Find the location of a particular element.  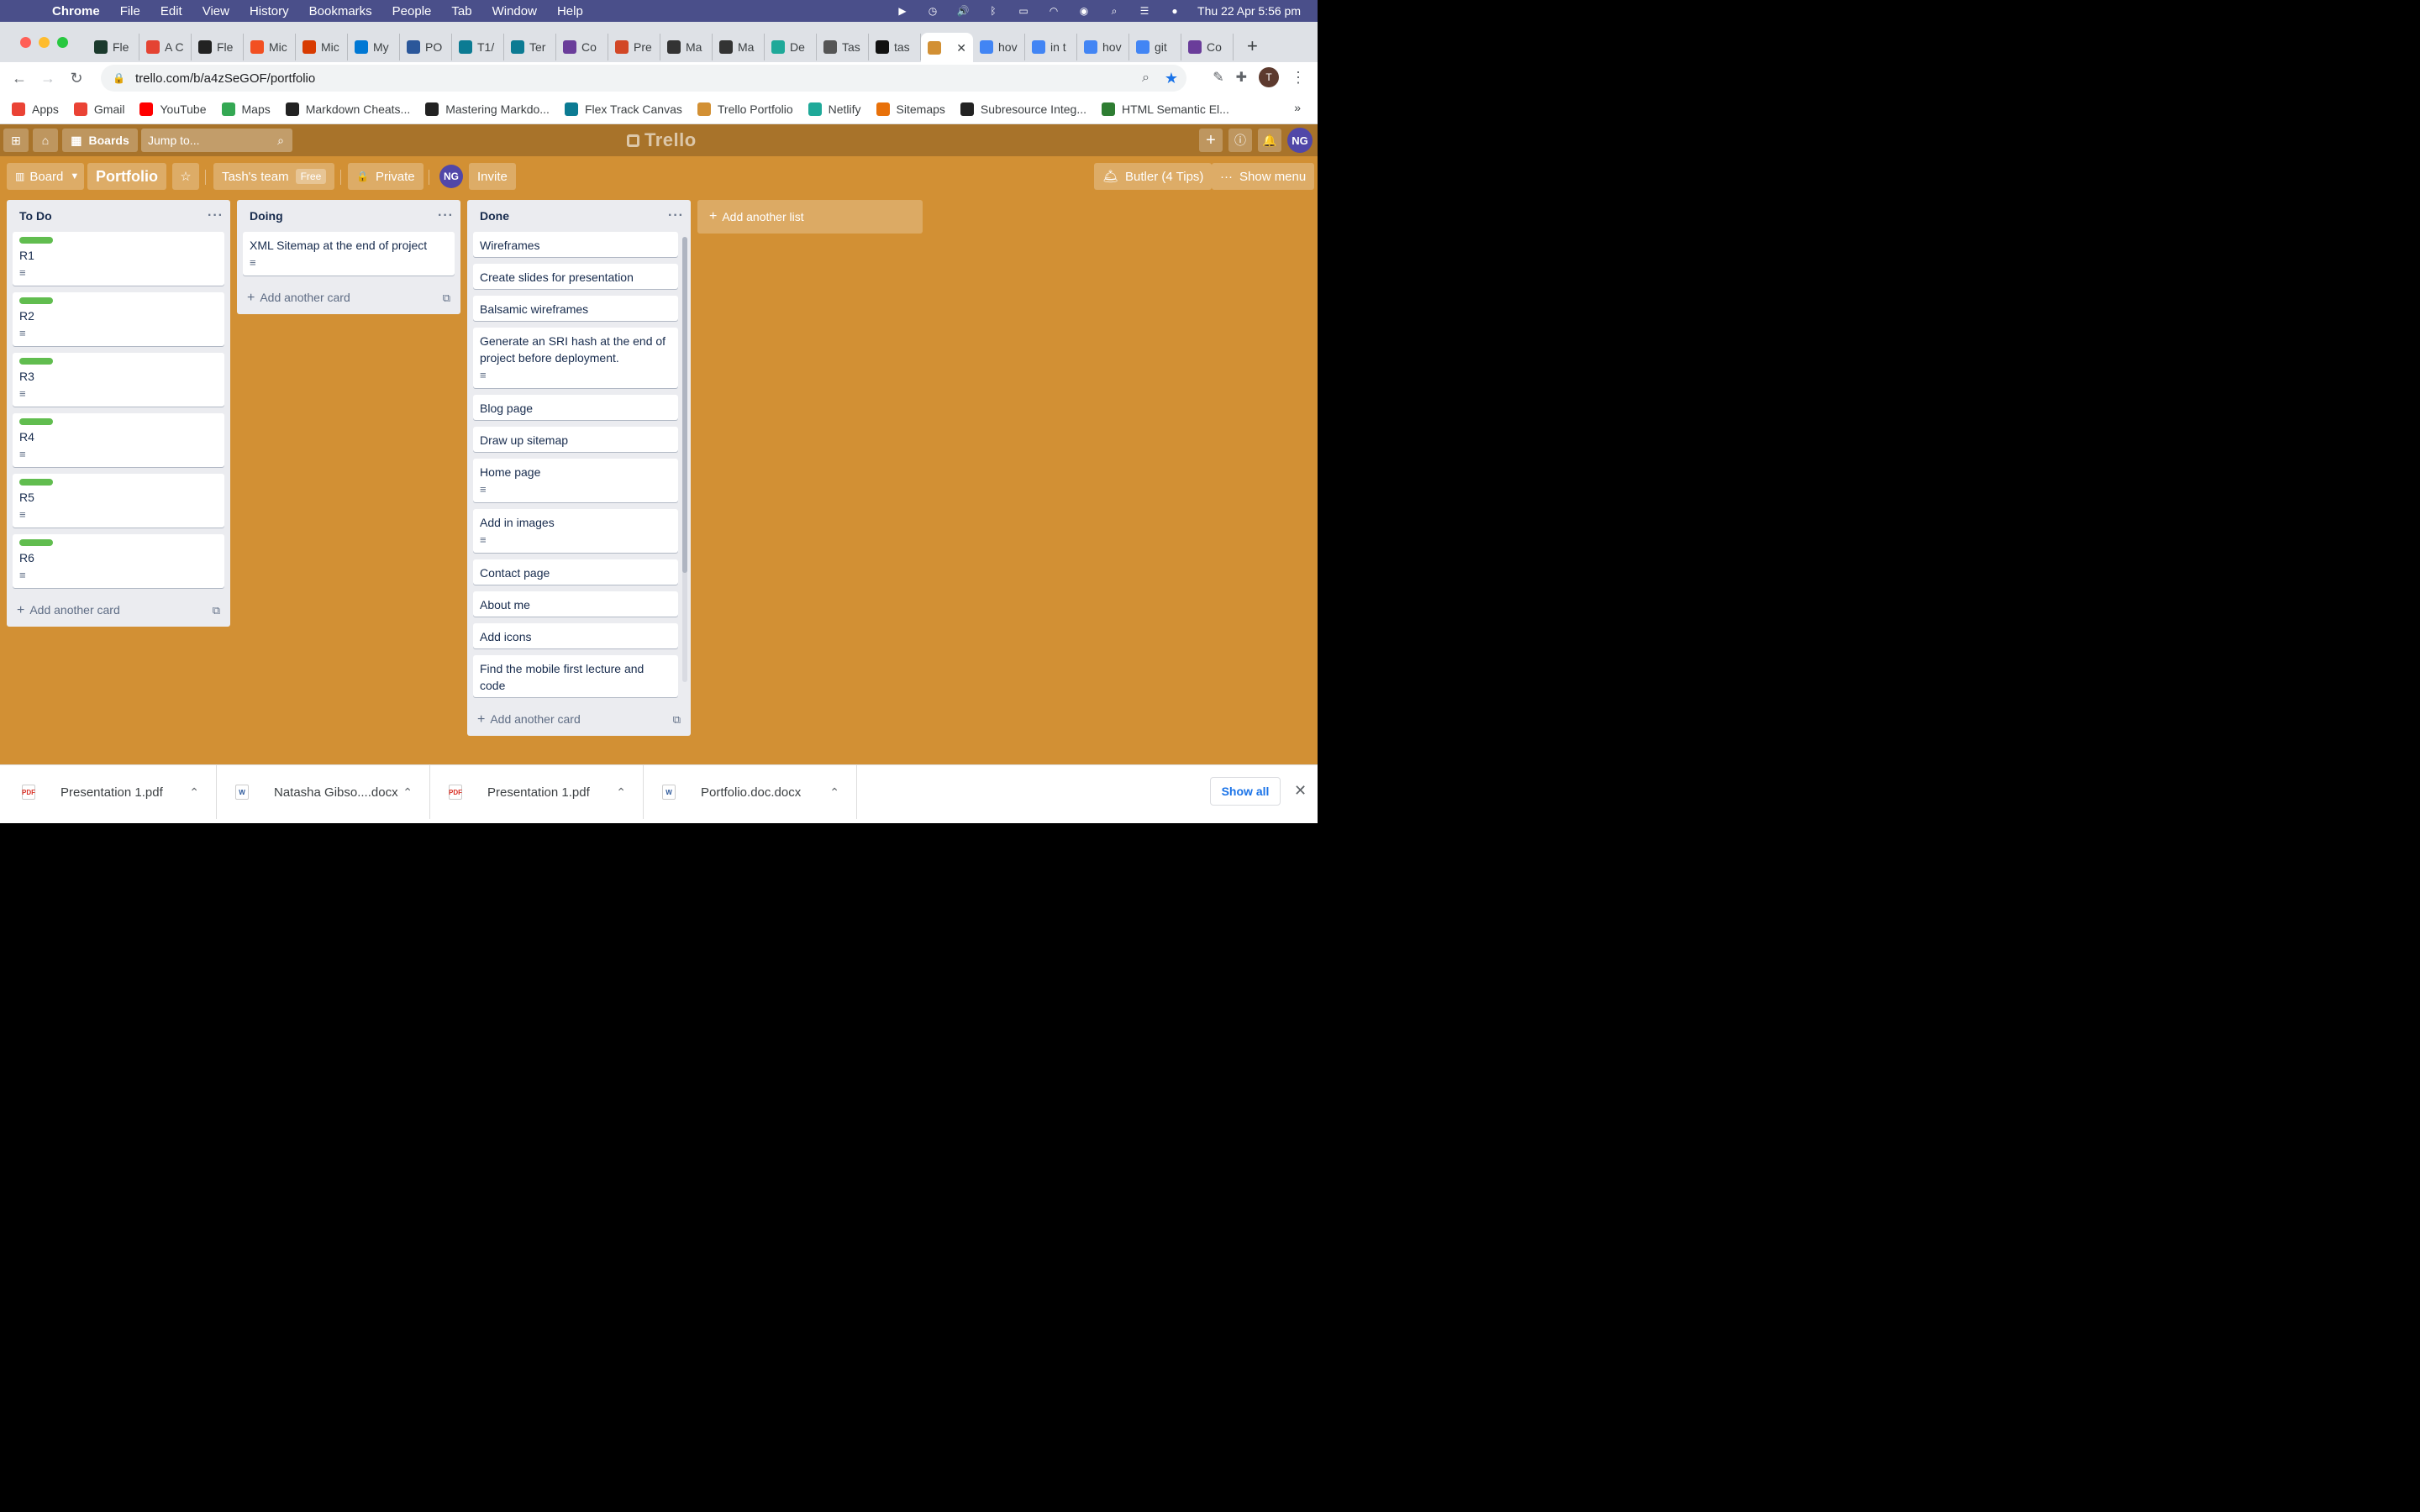

browser-tab: T1/ is located at coordinates (478, 47).